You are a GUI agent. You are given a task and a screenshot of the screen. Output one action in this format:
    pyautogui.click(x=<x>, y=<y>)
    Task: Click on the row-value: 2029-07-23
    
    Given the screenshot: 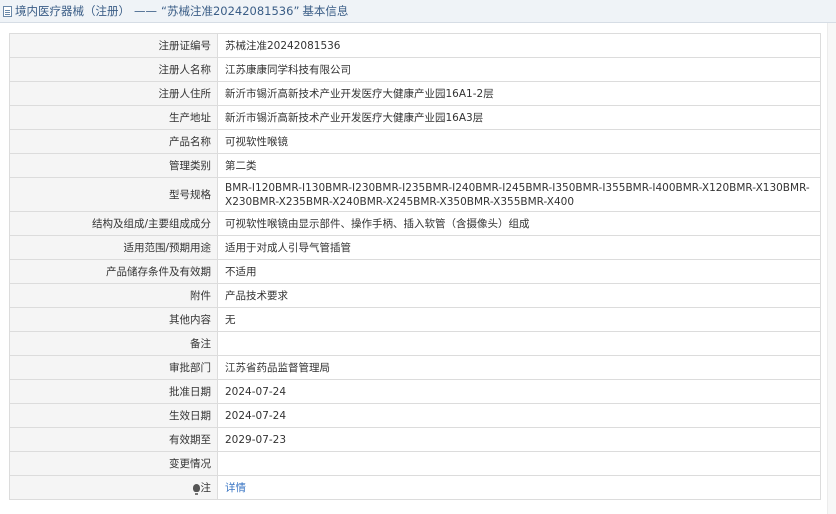 What is the action you would take?
    pyautogui.click(x=519, y=439)
    